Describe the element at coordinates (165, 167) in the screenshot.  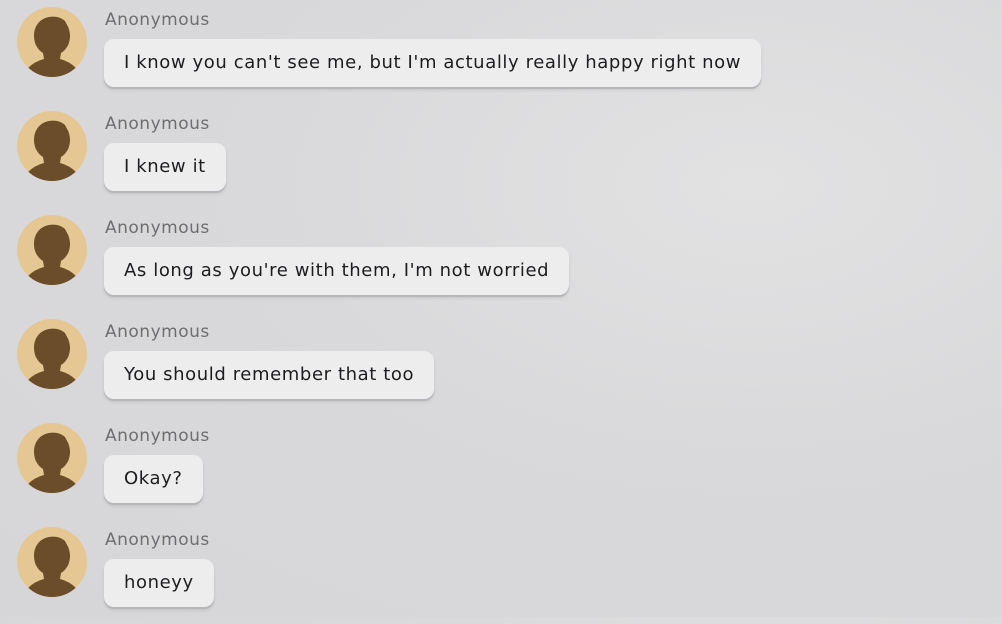
I see `message-bubble: I knew it` at that location.